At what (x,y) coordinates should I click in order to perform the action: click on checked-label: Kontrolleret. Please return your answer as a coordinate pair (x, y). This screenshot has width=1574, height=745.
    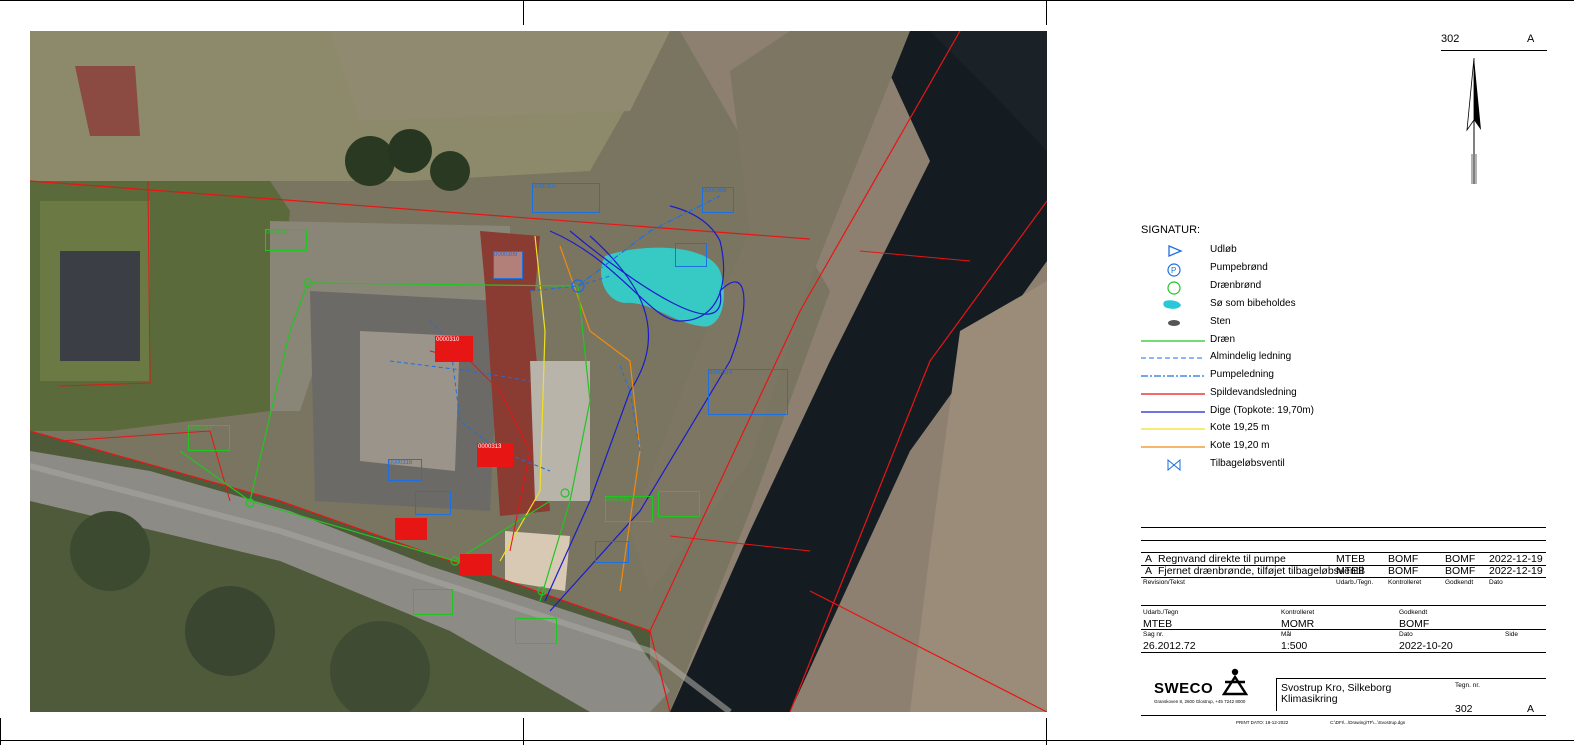
    Looking at the image, I should click on (1298, 612).